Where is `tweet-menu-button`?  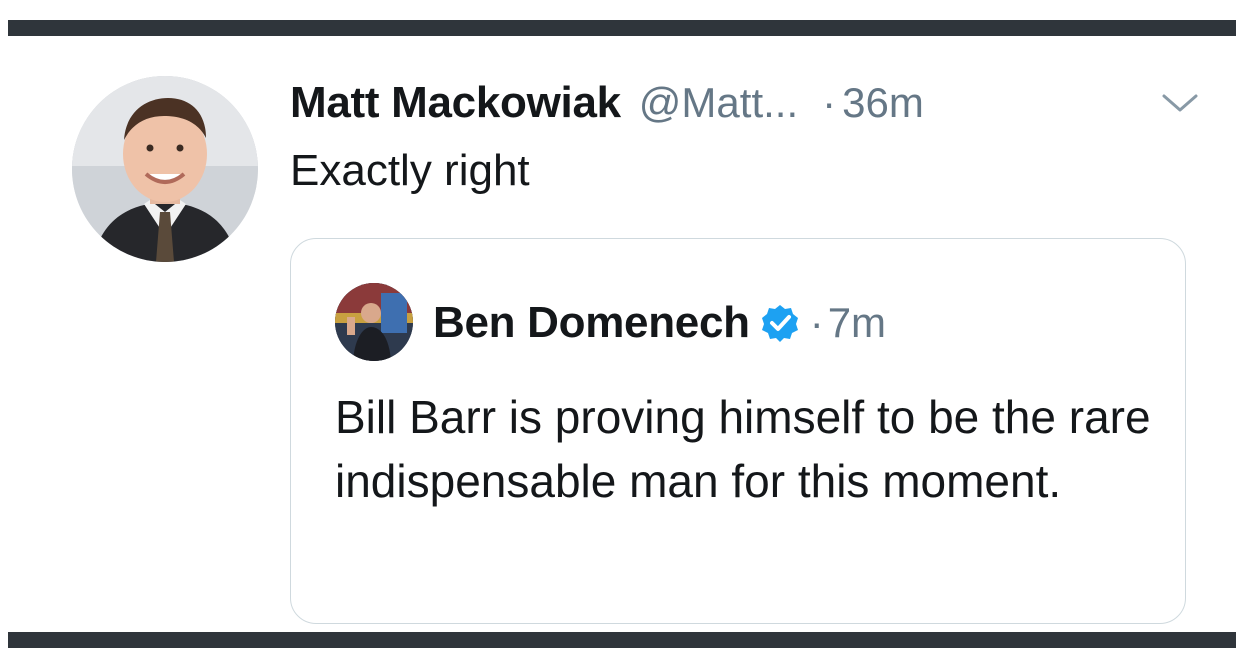 tweet-menu-button is located at coordinates (1180, 103).